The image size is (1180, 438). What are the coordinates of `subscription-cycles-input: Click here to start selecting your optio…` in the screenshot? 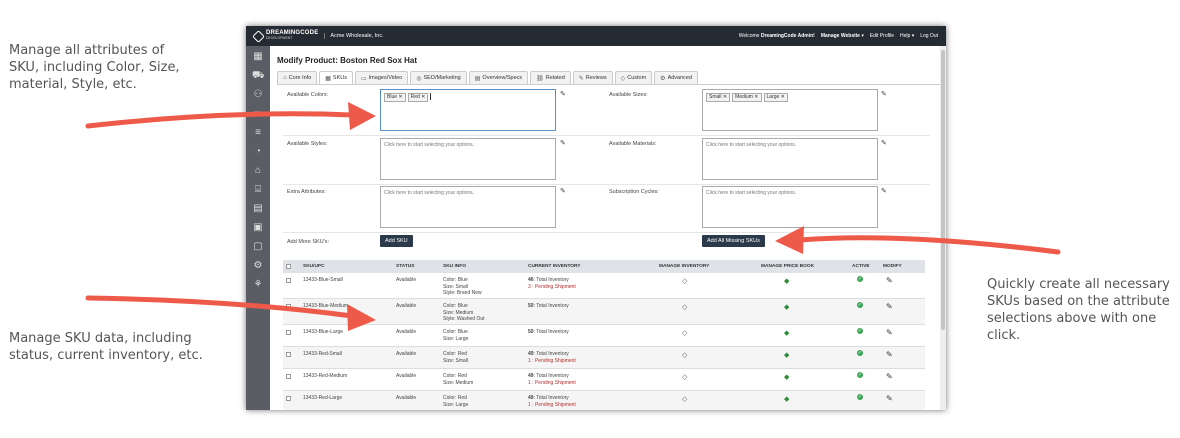 It's located at (790, 207).